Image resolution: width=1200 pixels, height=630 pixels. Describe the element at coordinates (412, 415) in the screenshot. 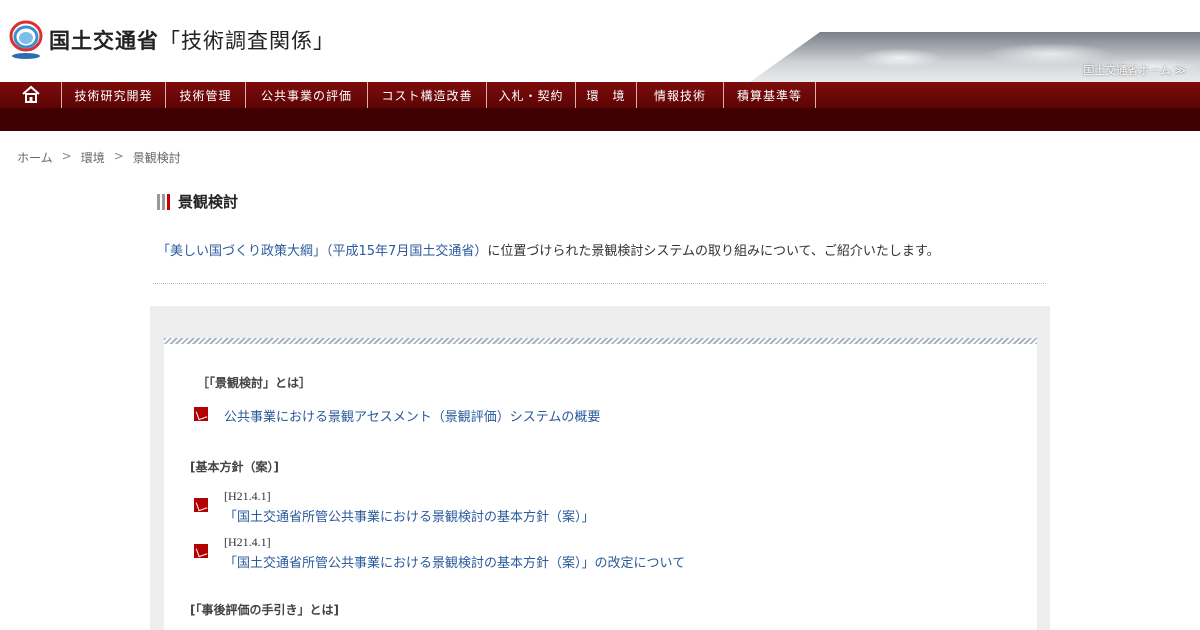

I see `doc-link-assessment-overview: 公共事業における景観アセスメント（景観評価）システムの概要` at that location.